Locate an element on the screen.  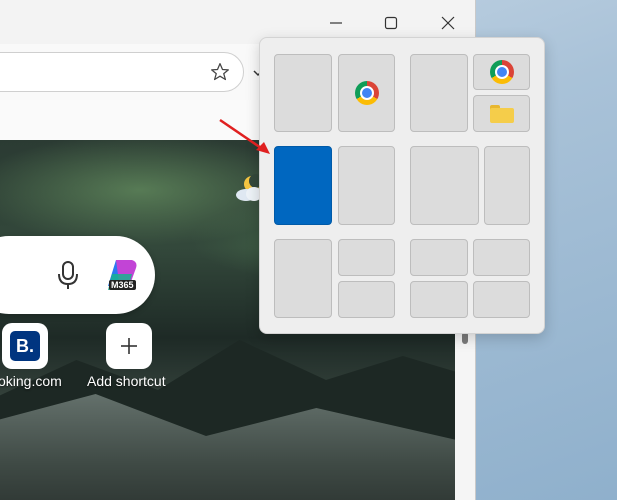
minimize-icon is located at coordinates (336, 23).